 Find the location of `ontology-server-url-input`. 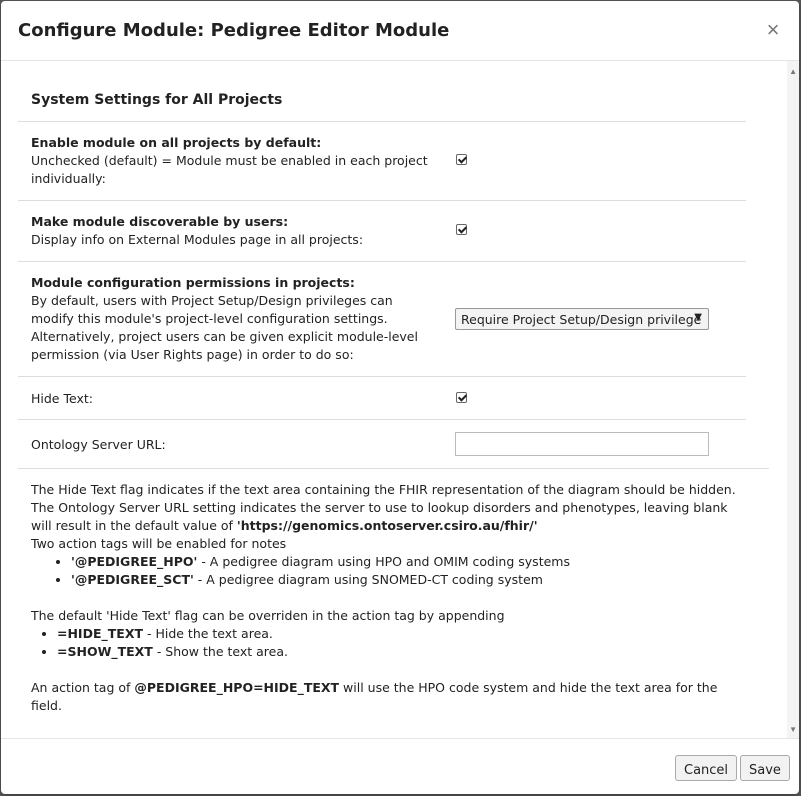

ontology-server-url-input is located at coordinates (582, 444).